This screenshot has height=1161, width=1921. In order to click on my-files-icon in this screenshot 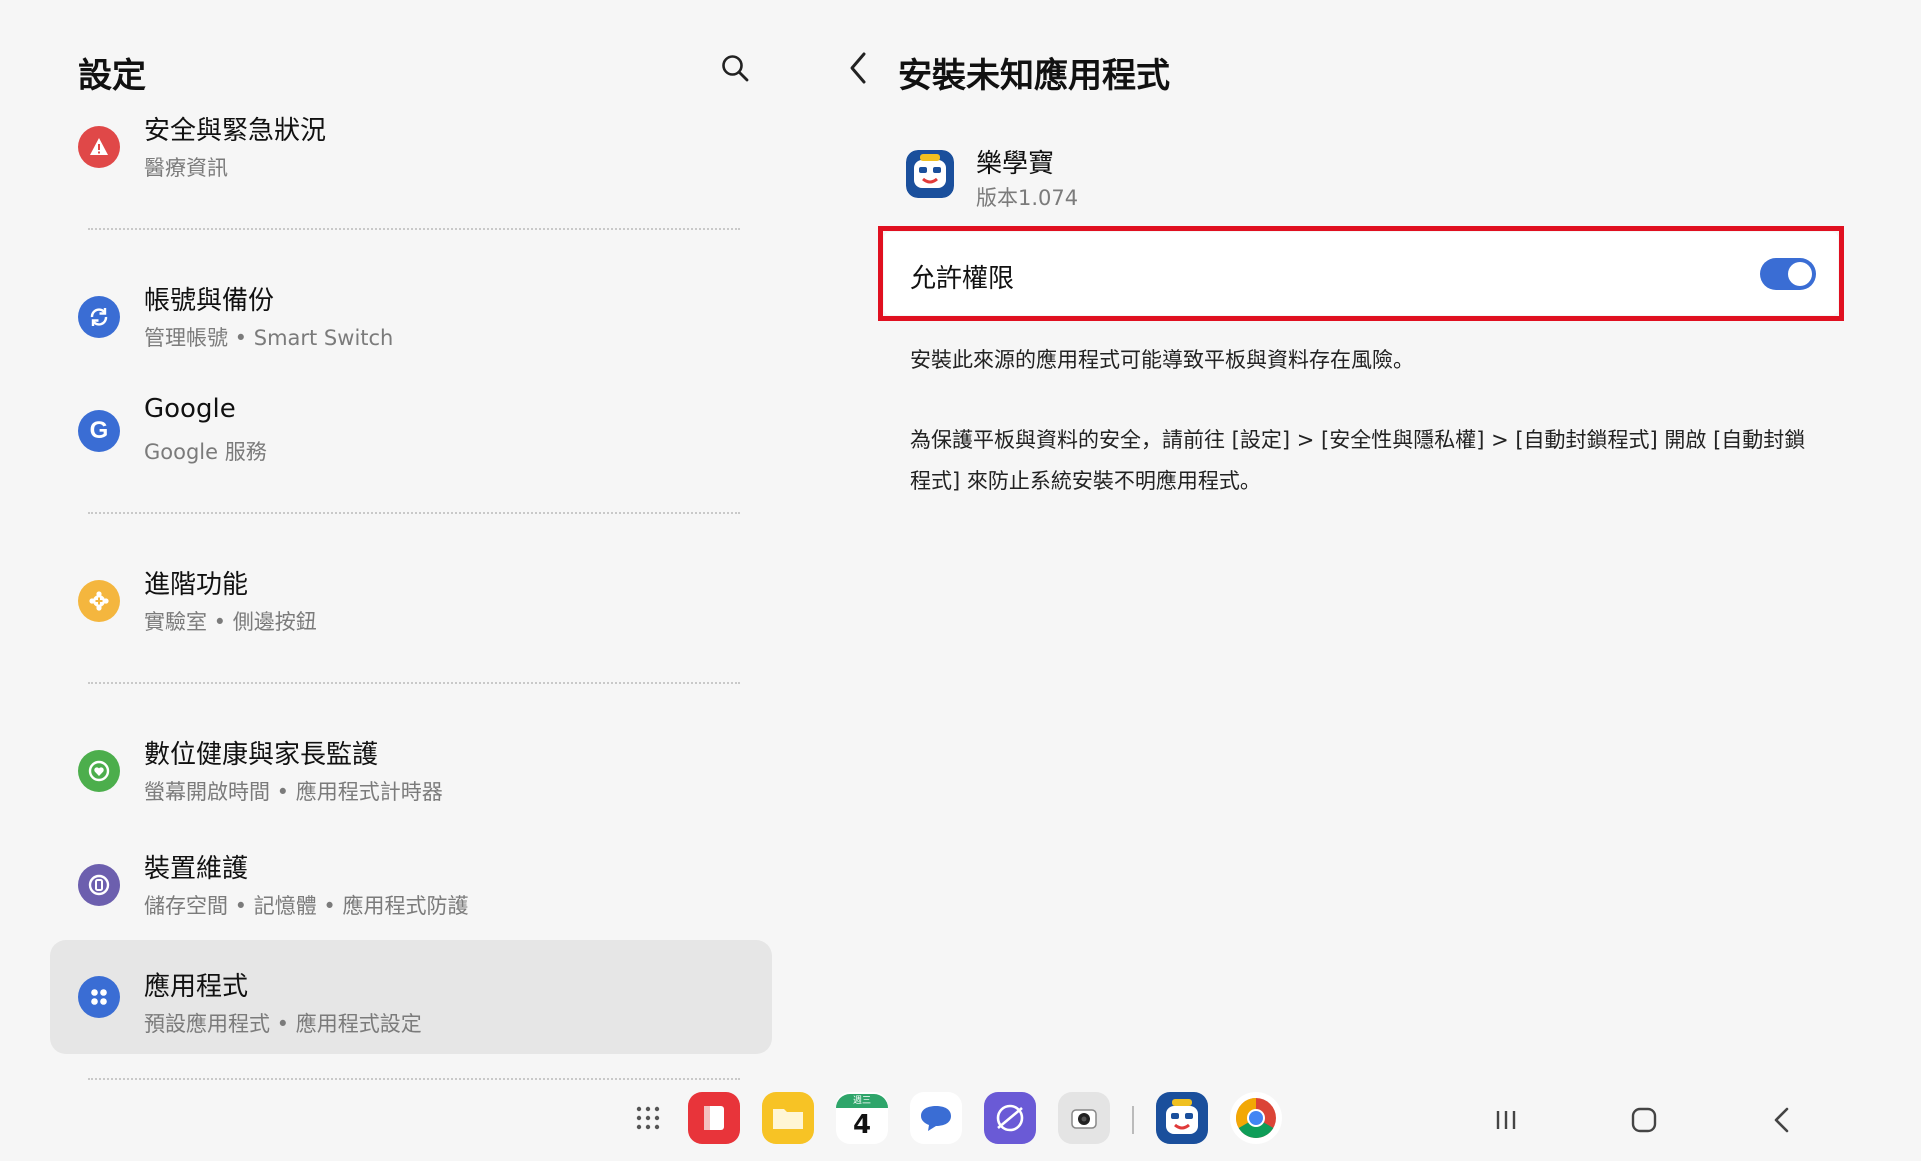, I will do `click(788, 1118)`.